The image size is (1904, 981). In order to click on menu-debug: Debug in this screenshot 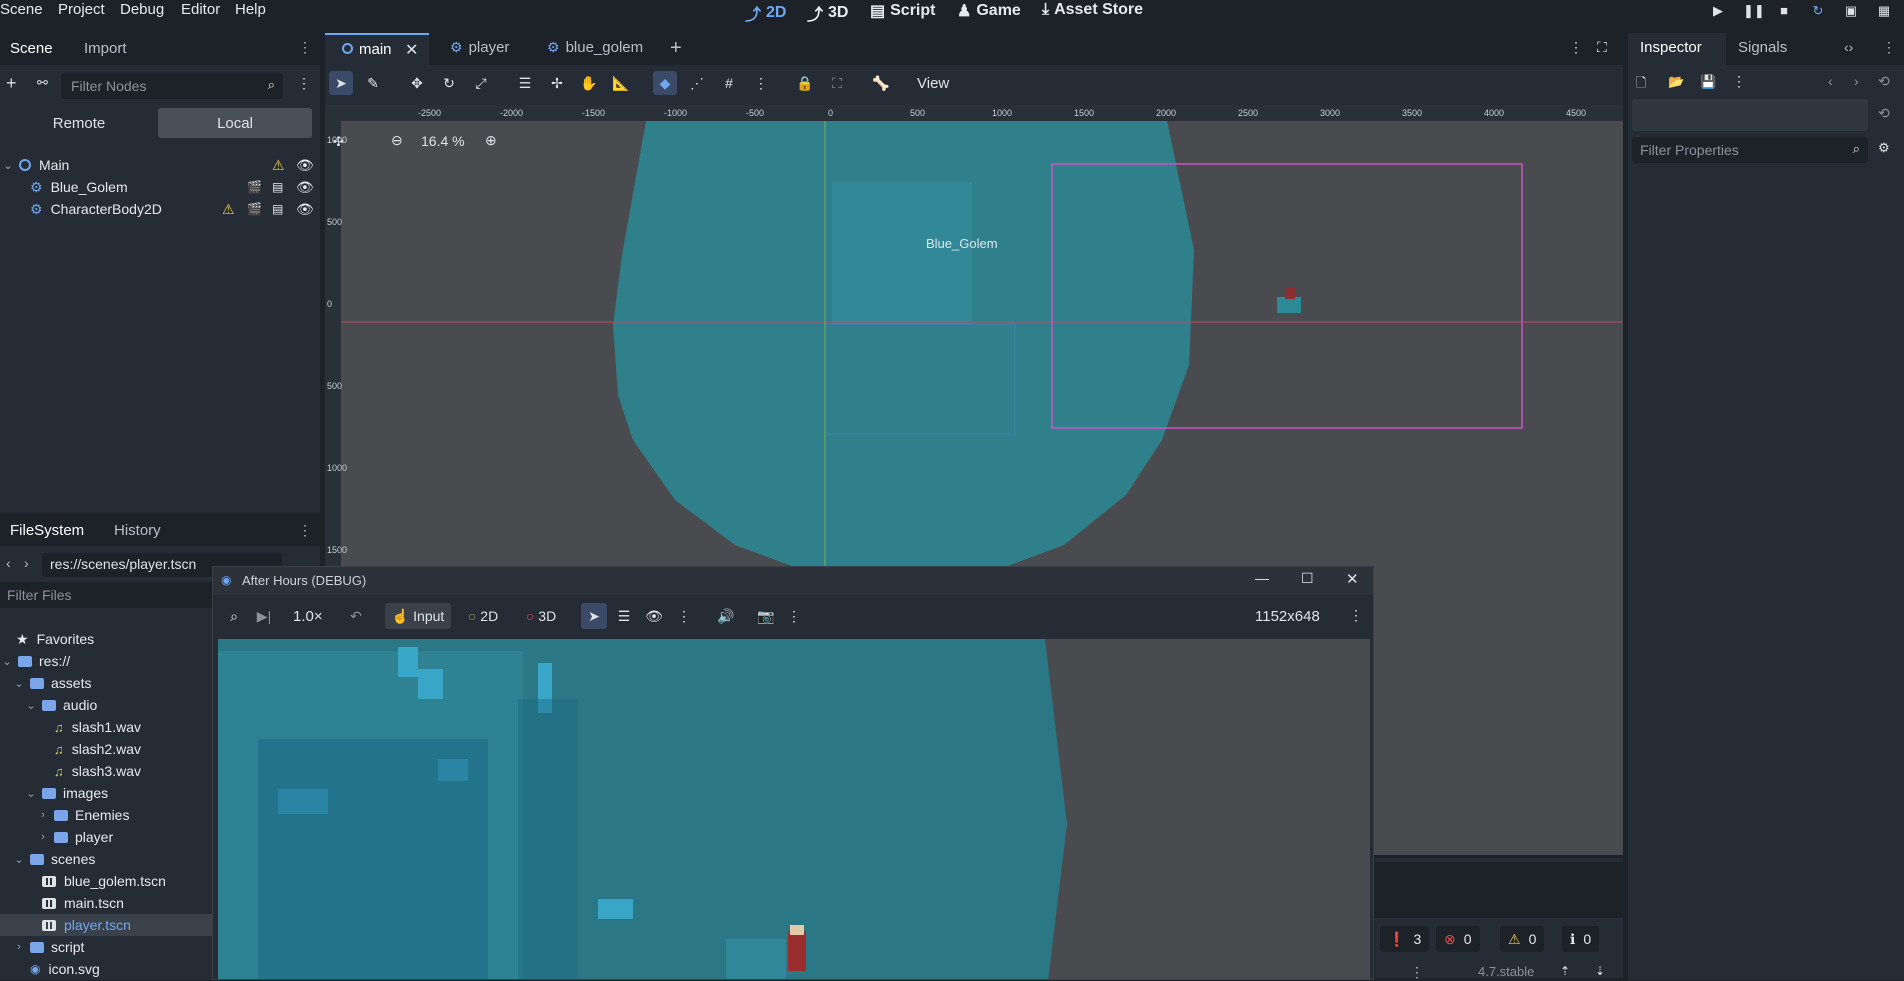, I will do `click(142, 9)`.